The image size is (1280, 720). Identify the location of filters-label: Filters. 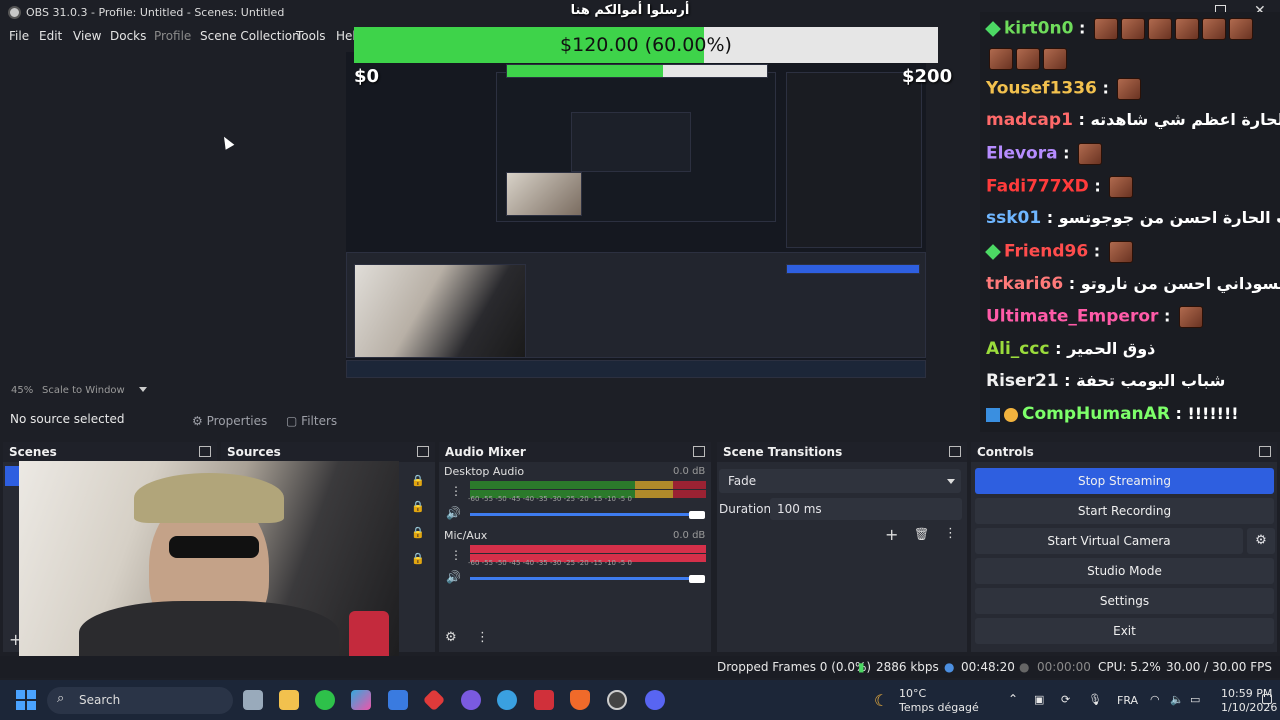
(319, 421).